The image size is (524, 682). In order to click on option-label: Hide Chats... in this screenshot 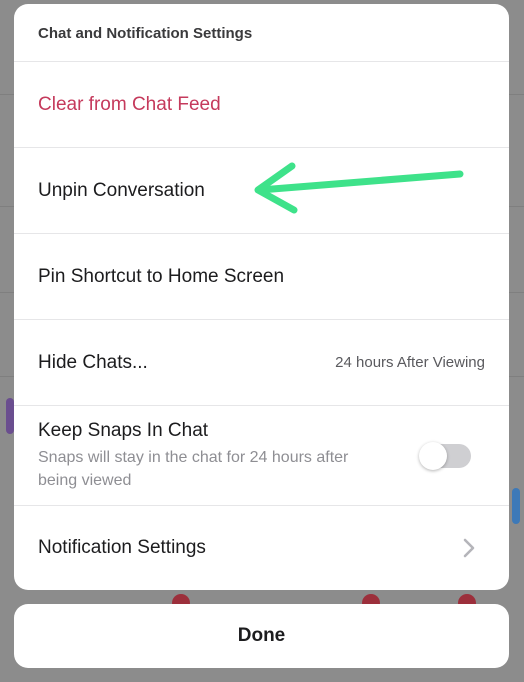, I will do `click(93, 362)`.